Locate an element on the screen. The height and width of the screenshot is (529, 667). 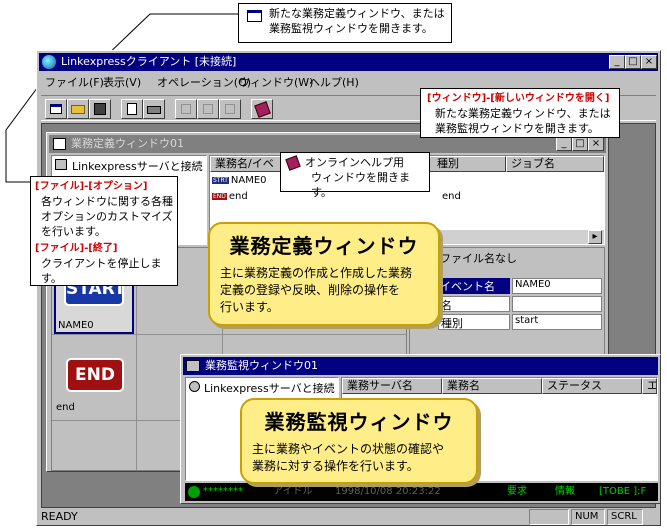
wrench-icon is located at coordinates (186, 109).